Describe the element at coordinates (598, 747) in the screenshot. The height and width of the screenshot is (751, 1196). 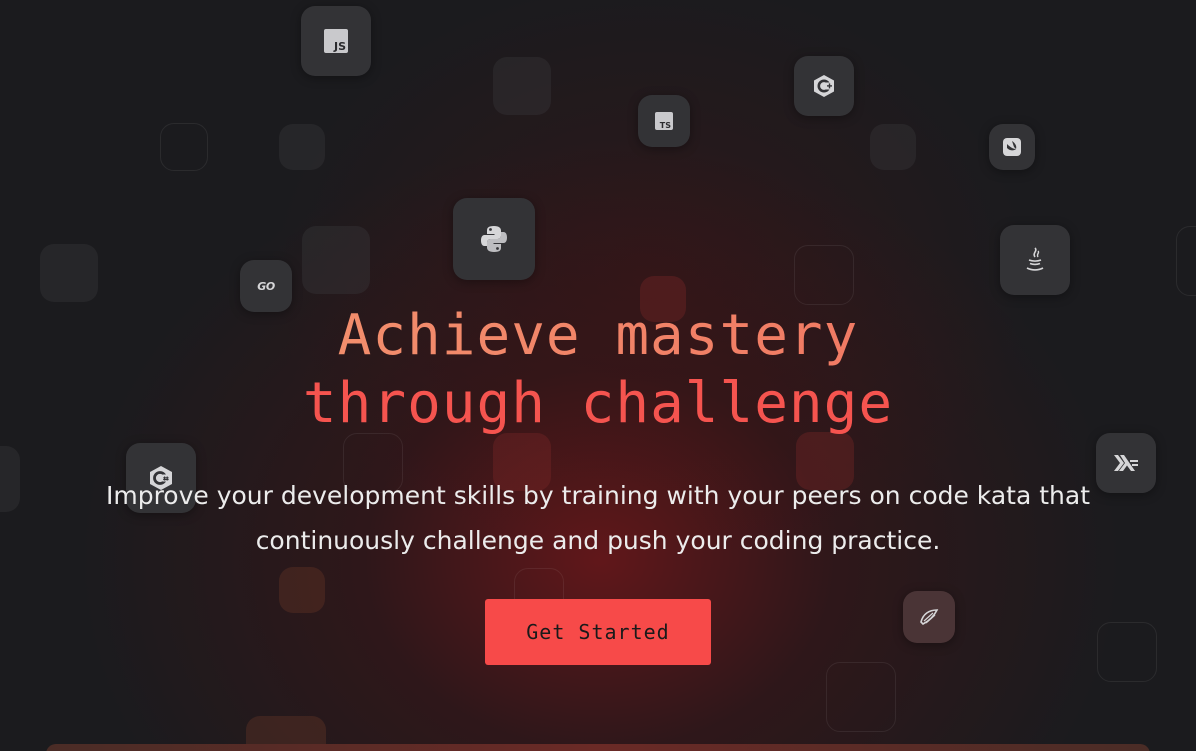
I see `bottom-panel-edge` at that location.